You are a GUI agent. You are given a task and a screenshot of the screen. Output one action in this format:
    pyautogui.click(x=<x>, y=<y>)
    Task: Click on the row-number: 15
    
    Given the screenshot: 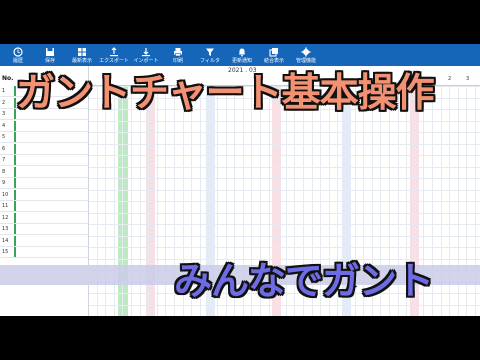 What is the action you would take?
    pyautogui.click(x=5, y=252)
    